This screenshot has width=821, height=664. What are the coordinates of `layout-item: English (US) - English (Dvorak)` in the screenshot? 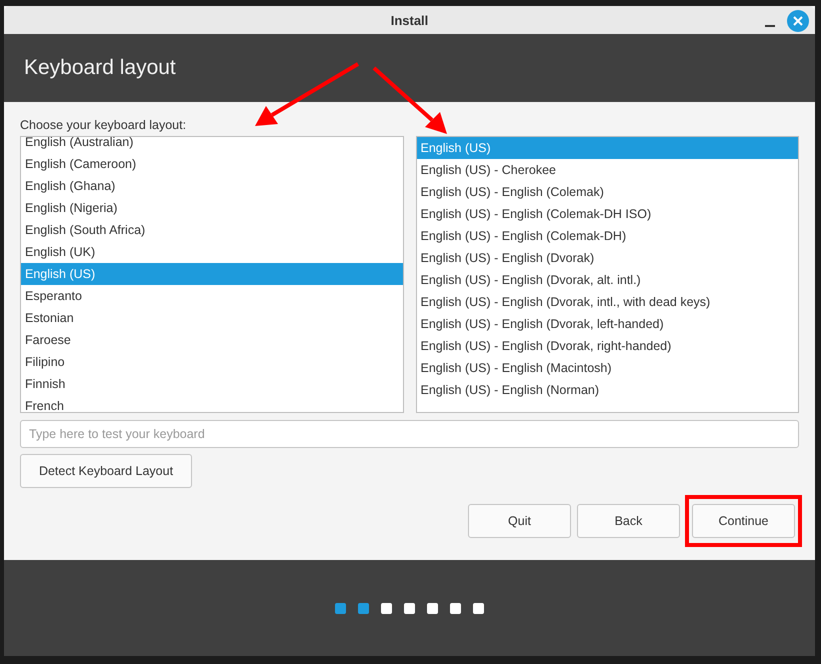 It's located at (607, 258).